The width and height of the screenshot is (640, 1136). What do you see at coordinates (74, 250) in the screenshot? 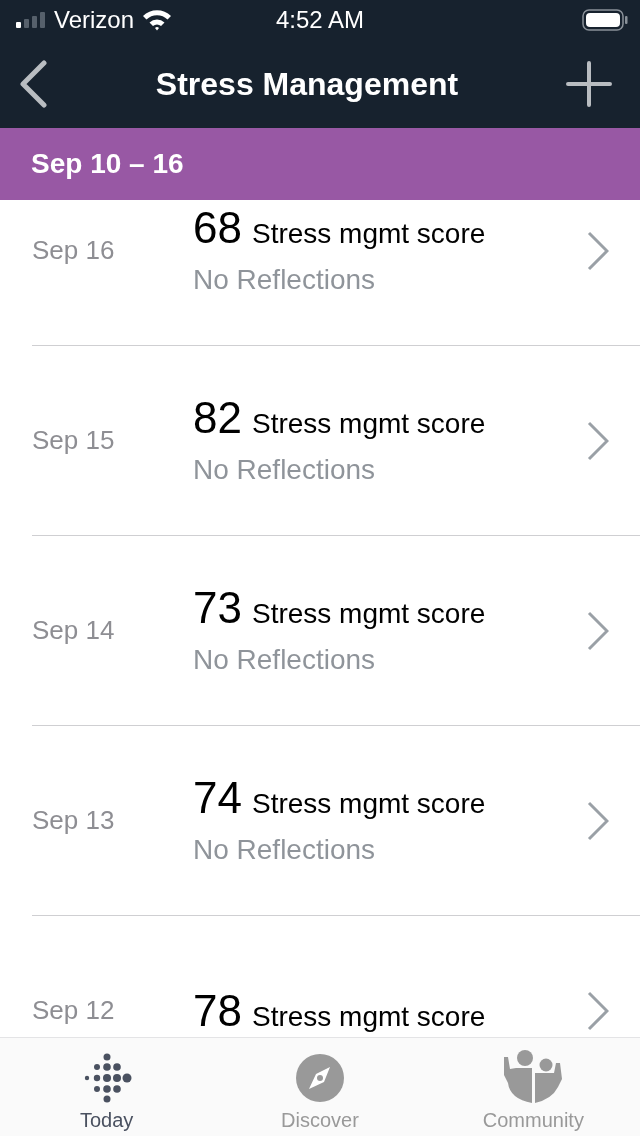
I see `day-date: Sep 16` at bounding box center [74, 250].